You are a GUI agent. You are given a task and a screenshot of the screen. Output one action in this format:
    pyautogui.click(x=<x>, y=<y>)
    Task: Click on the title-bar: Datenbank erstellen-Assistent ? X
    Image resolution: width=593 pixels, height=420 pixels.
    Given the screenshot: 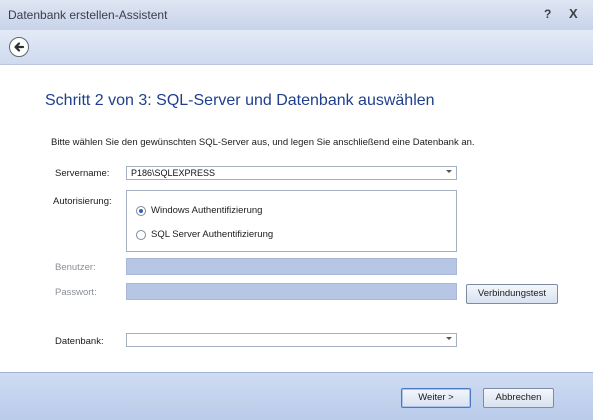 What is the action you would take?
    pyautogui.click(x=296, y=15)
    